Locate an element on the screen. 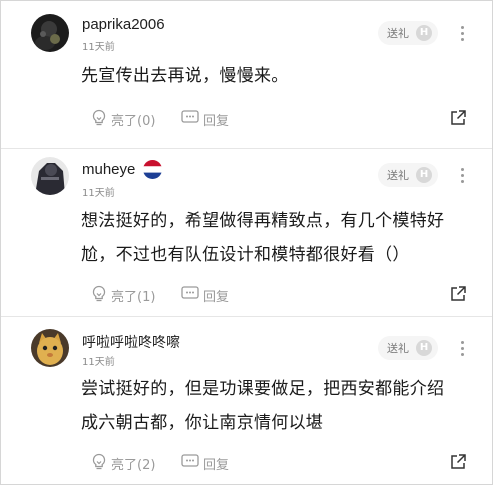 The width and height of the screenshot is (493, 485). like-label: 亮了(1) is located at coordinates (133, 297).